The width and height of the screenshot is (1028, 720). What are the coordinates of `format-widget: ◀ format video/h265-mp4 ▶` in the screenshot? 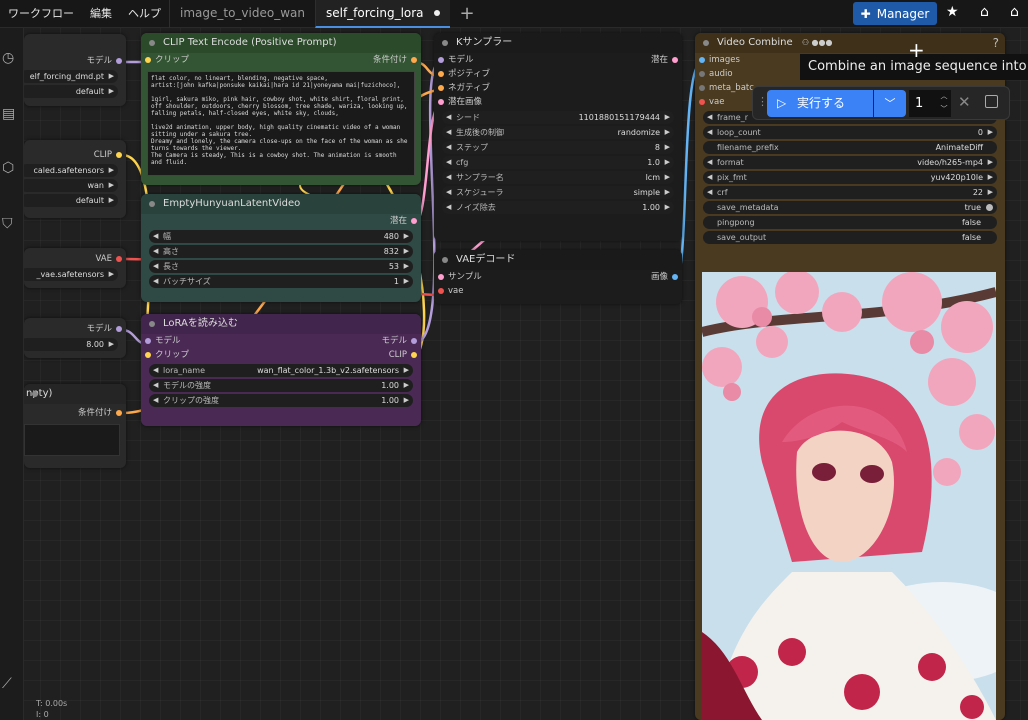 It's located at (850, 162).